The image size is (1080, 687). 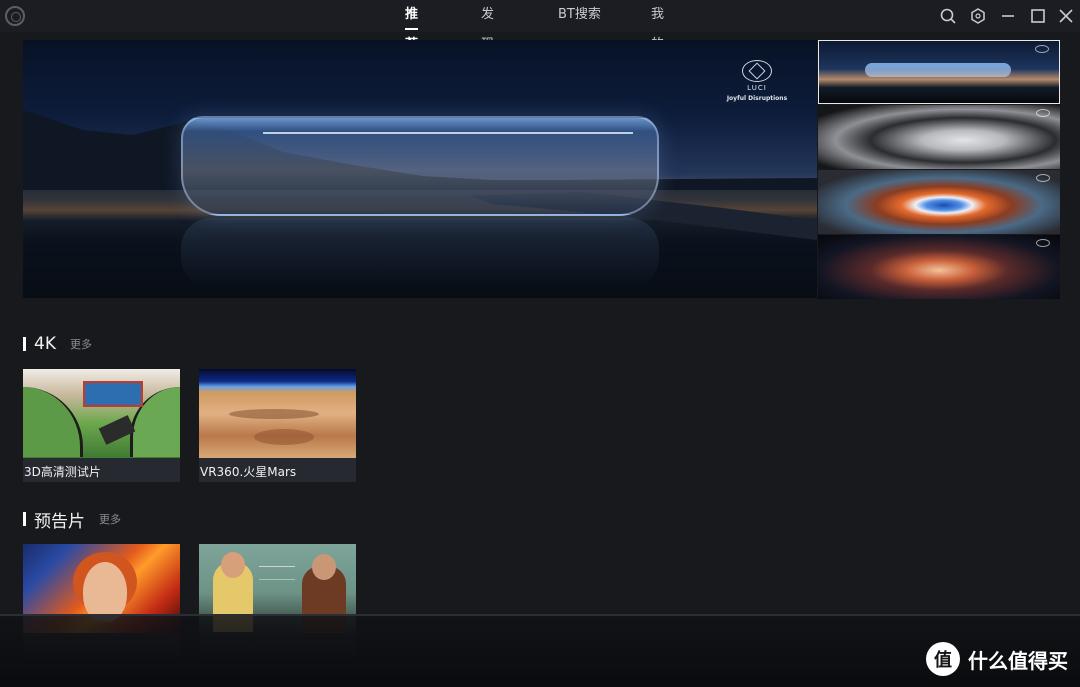 I want to click on video-title: 3D高清测试片, so click(x=62, y=472).